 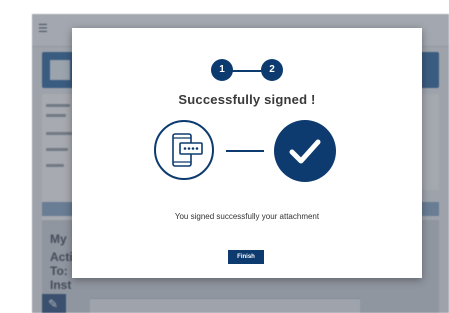 I want to click on stepper-connector, so click(x=247, y=71).